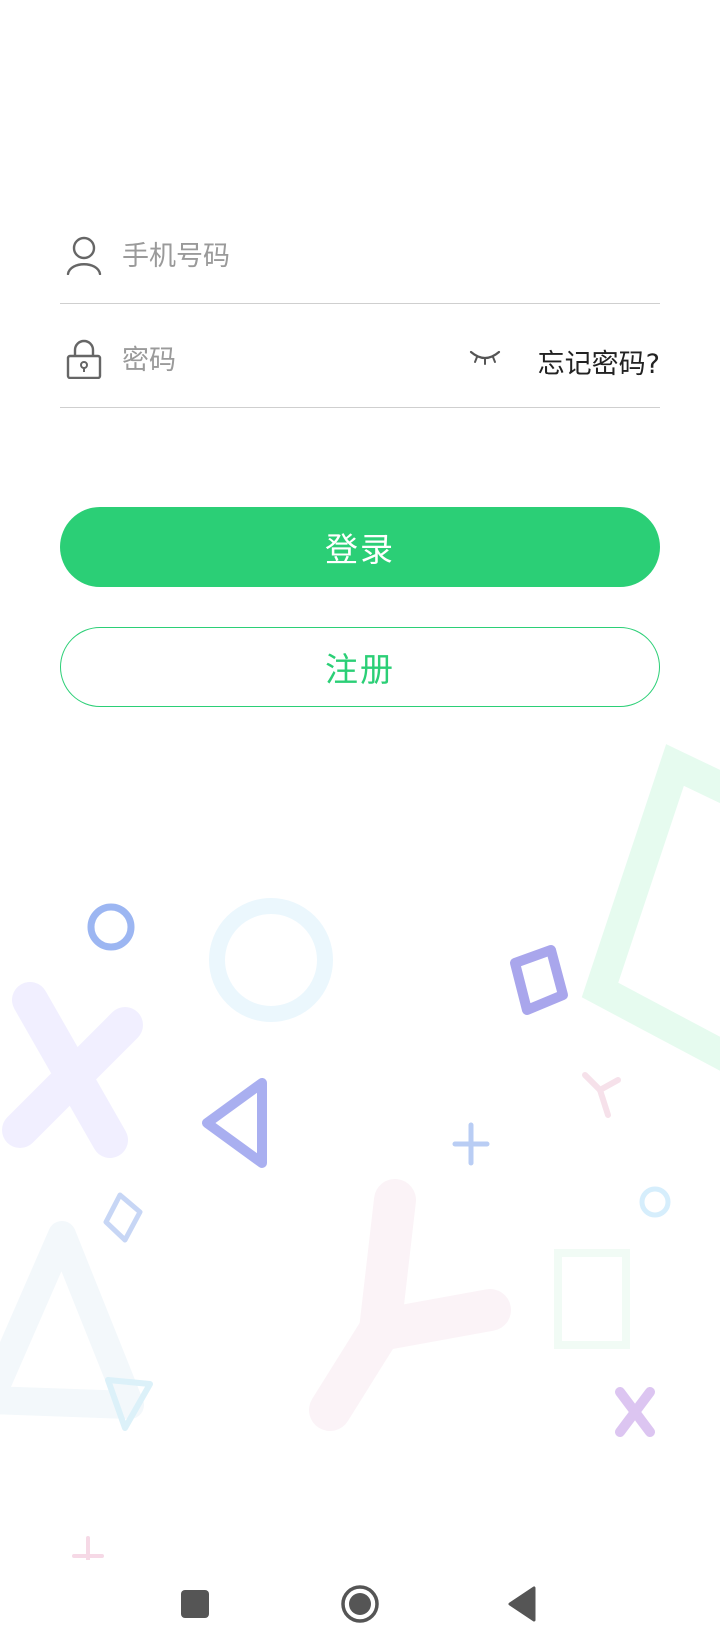 The width and height of the screenshot is (720, 1650). I want to click on pale-green-rectangle-outline, so click(592, 1299).